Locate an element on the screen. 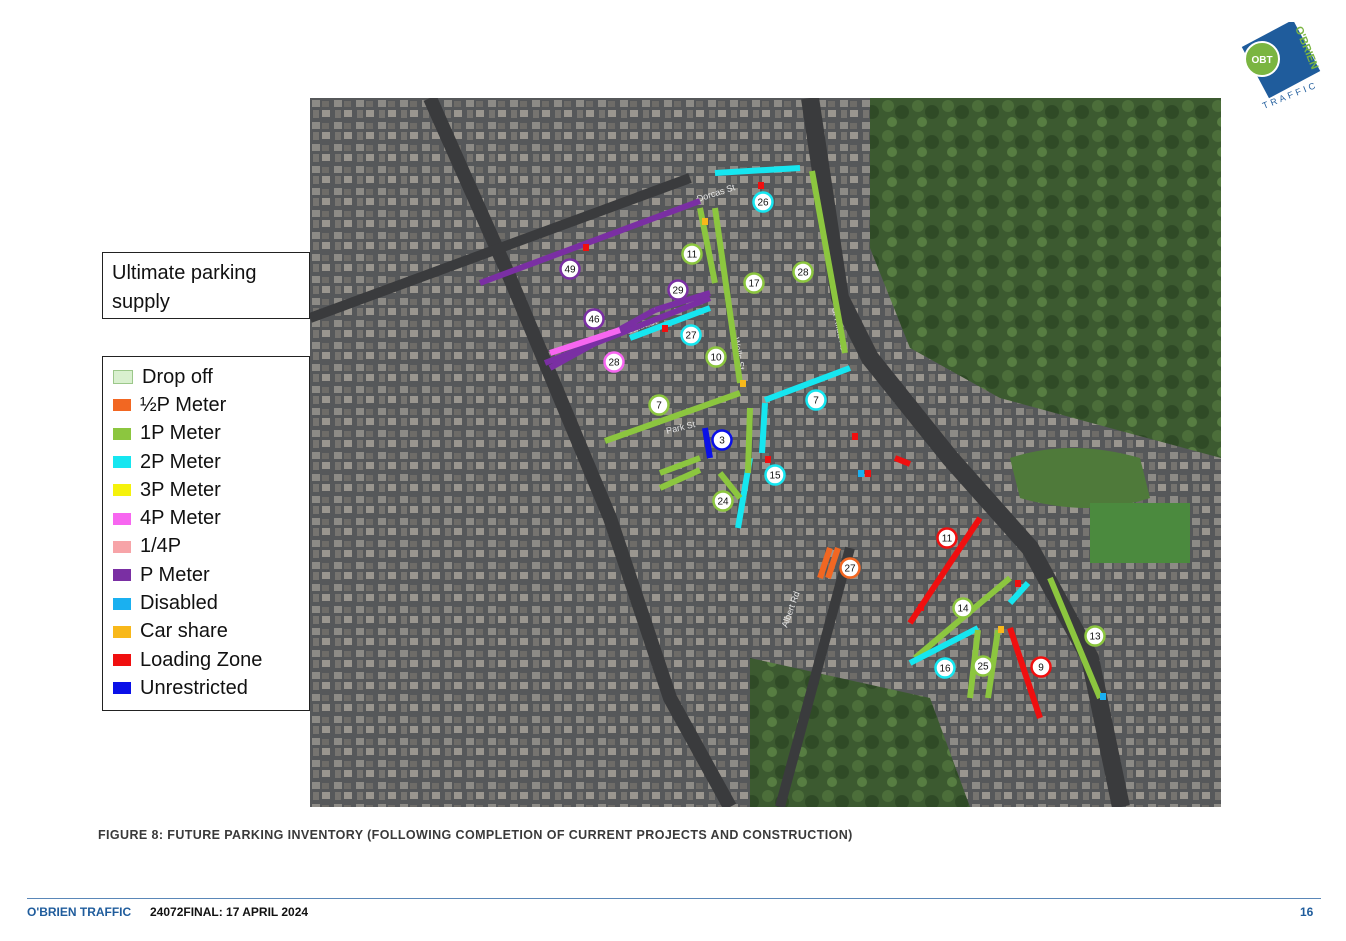 This screenshot has width=1346, height=941. parking-marker-number: 46 is located at coordinates (594, 320).